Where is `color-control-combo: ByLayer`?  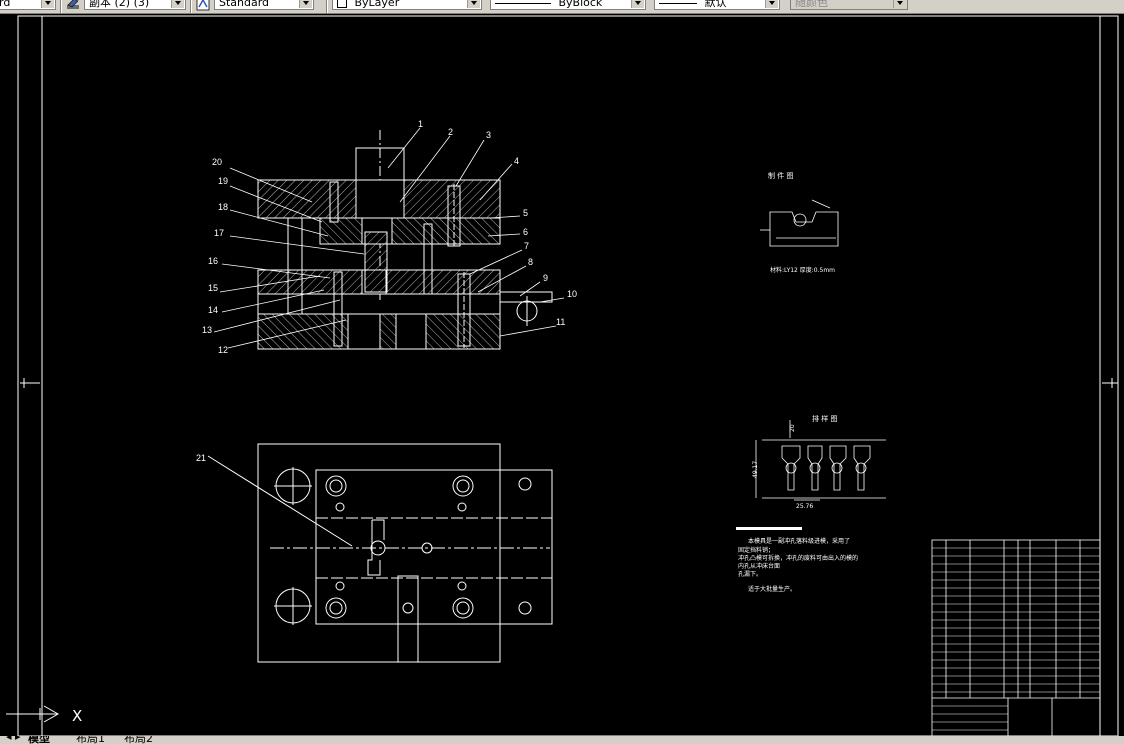 color-control-combo: ByLayer is located at coordinates (407, 5).